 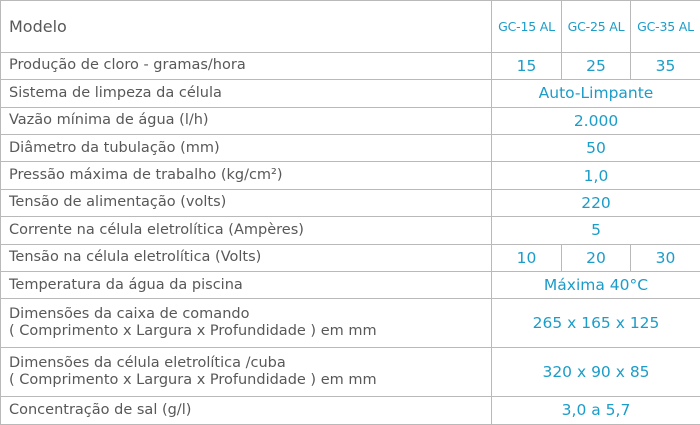 I want to click on model-gc35: GC-35 AL, so click(x=665, y=26).